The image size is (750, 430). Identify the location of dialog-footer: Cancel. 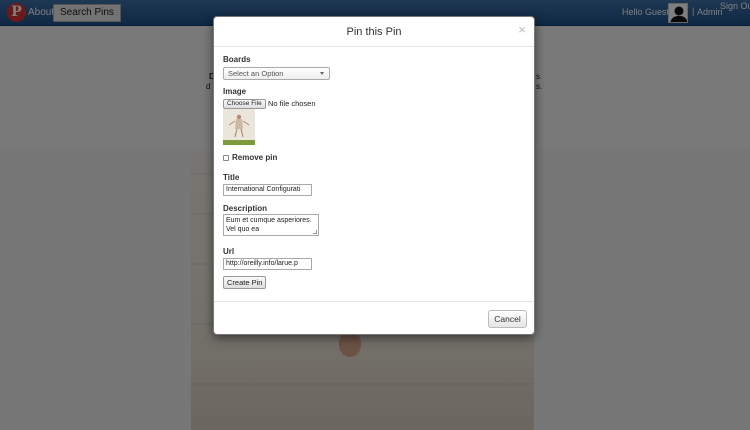
(374, 318).